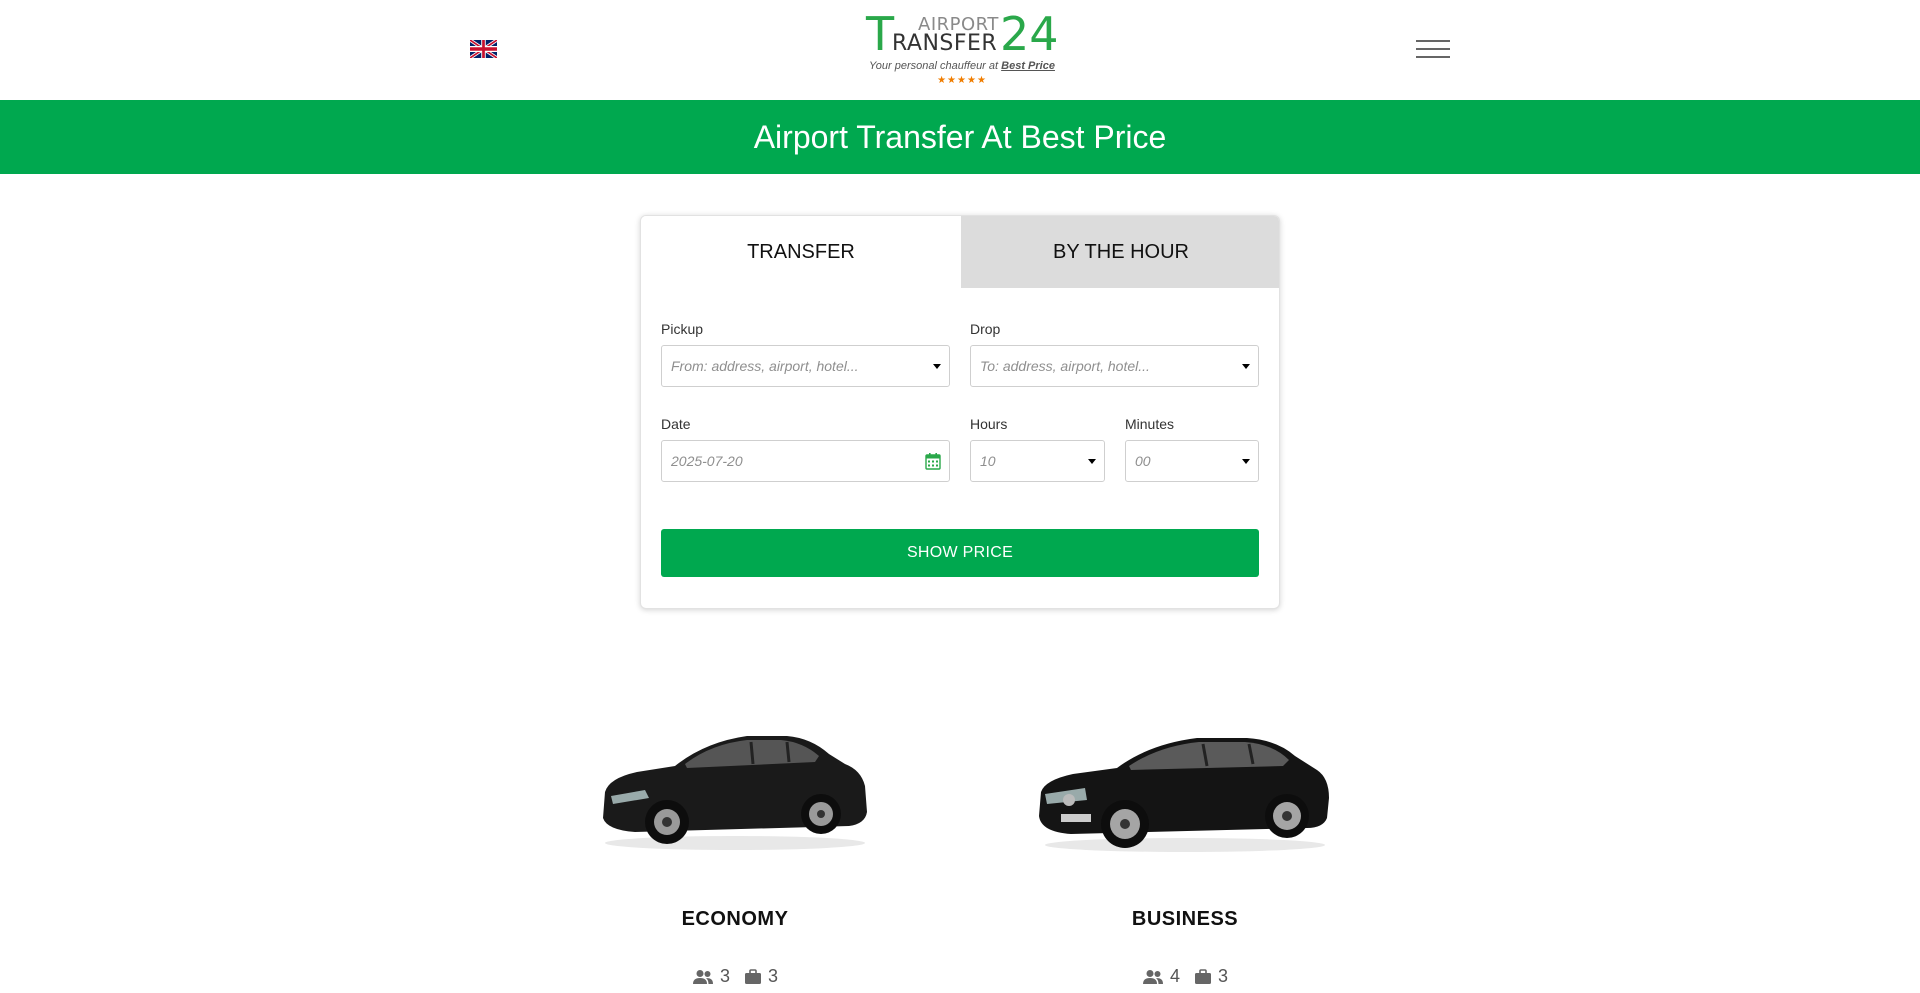 Image resolution: width=1920 pixels, height=993 pixels. What do you see at coordinates (707, 461) in the screenshot?
I see `date-value: 2025-07-20` at bounding box center [707, 461].